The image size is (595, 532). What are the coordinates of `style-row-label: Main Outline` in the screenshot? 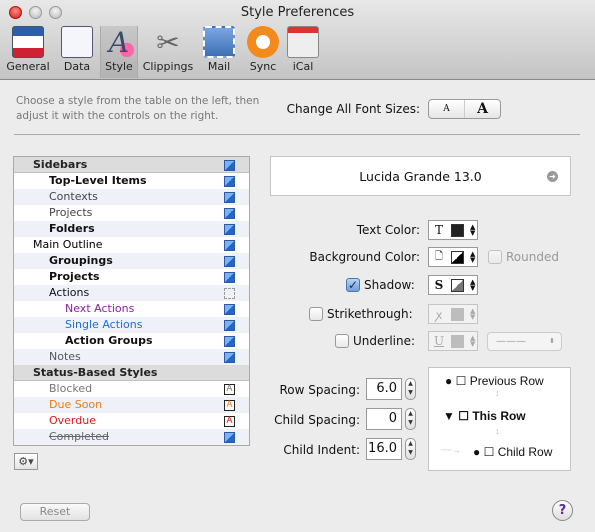 It's located at (68, 244).